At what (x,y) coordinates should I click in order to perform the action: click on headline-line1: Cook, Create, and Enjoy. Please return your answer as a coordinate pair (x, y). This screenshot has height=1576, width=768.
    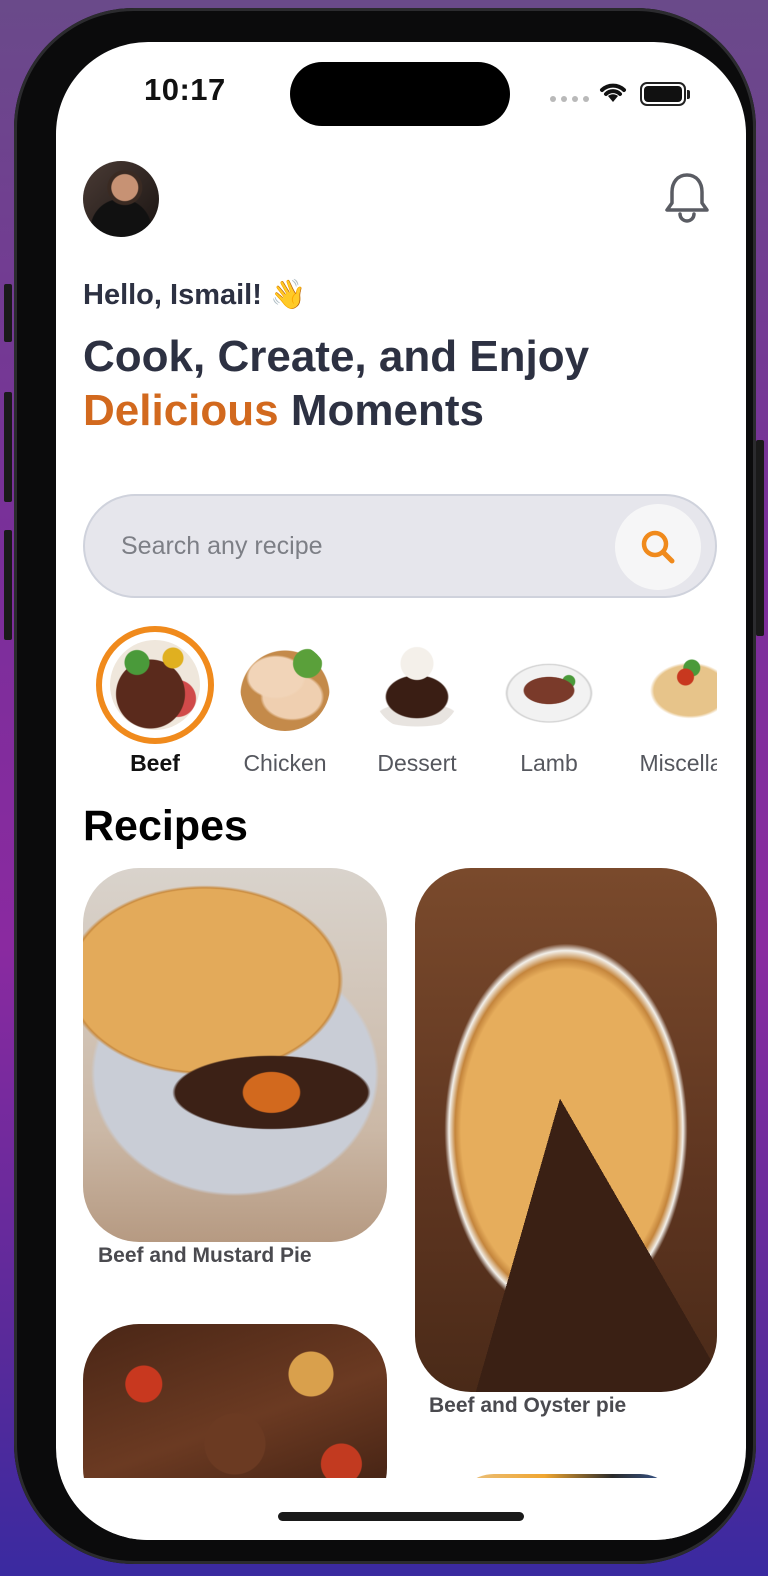
    Looking at the image, I should click on (336, 356).